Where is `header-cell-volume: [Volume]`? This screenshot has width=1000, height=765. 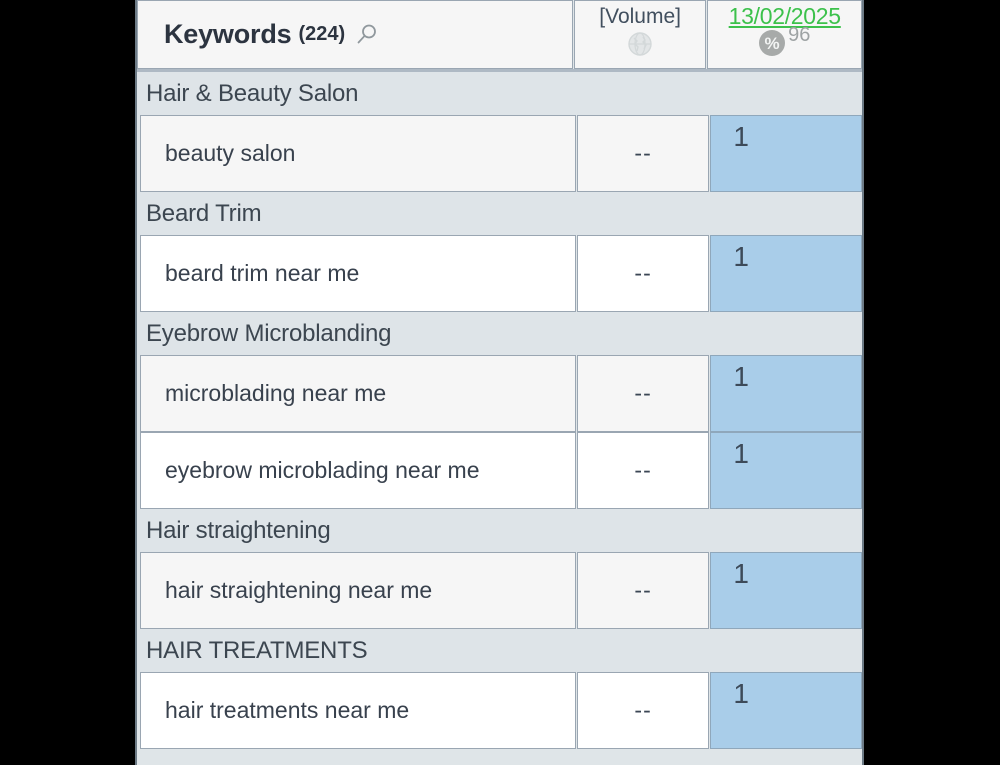
header-cell-volume: [Volume] is located at coordinates (640, 34).